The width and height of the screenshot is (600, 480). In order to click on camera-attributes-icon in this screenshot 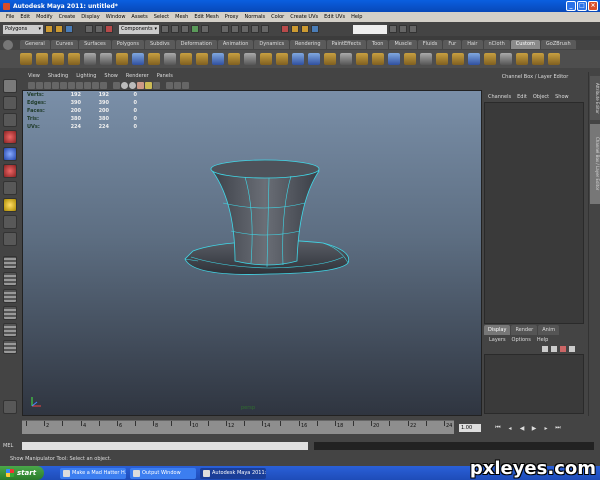, I will do `click(39, 85)`.